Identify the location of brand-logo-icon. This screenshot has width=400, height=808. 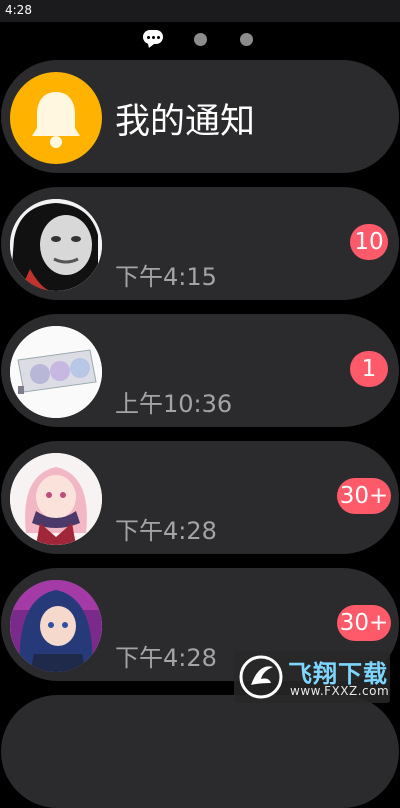
(261, 677).